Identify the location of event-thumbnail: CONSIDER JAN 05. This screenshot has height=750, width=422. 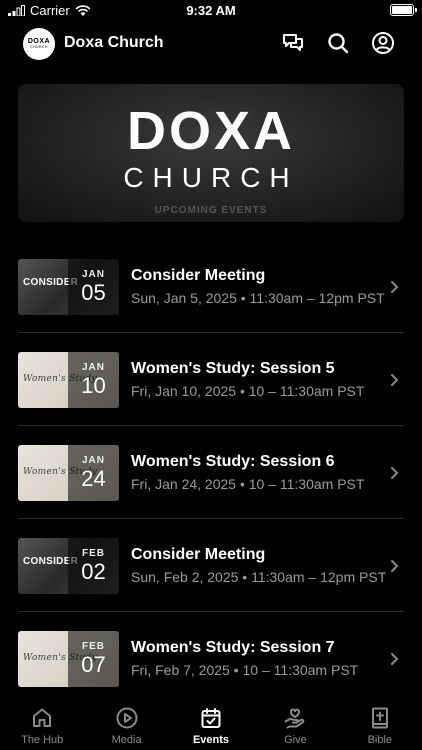
(68, 287).